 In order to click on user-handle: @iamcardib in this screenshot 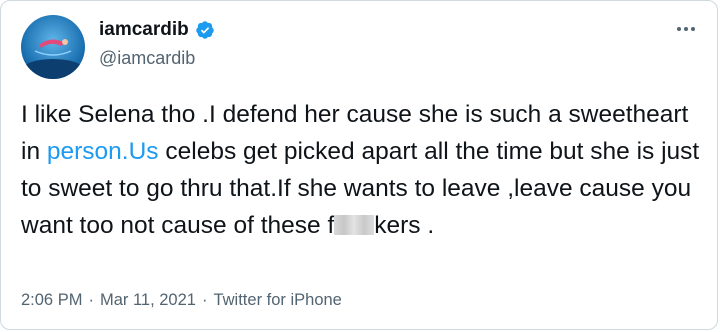, I will do `click(147, 58)`.